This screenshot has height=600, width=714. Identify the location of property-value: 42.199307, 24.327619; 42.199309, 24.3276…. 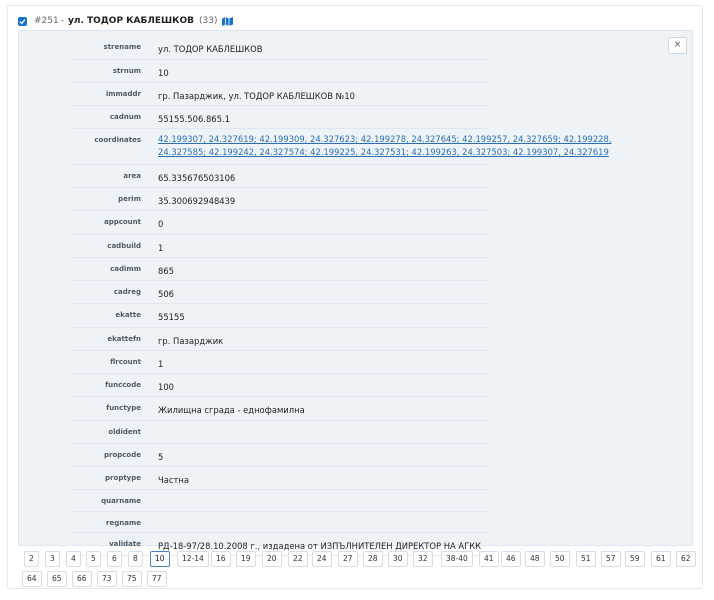
(393, 146).